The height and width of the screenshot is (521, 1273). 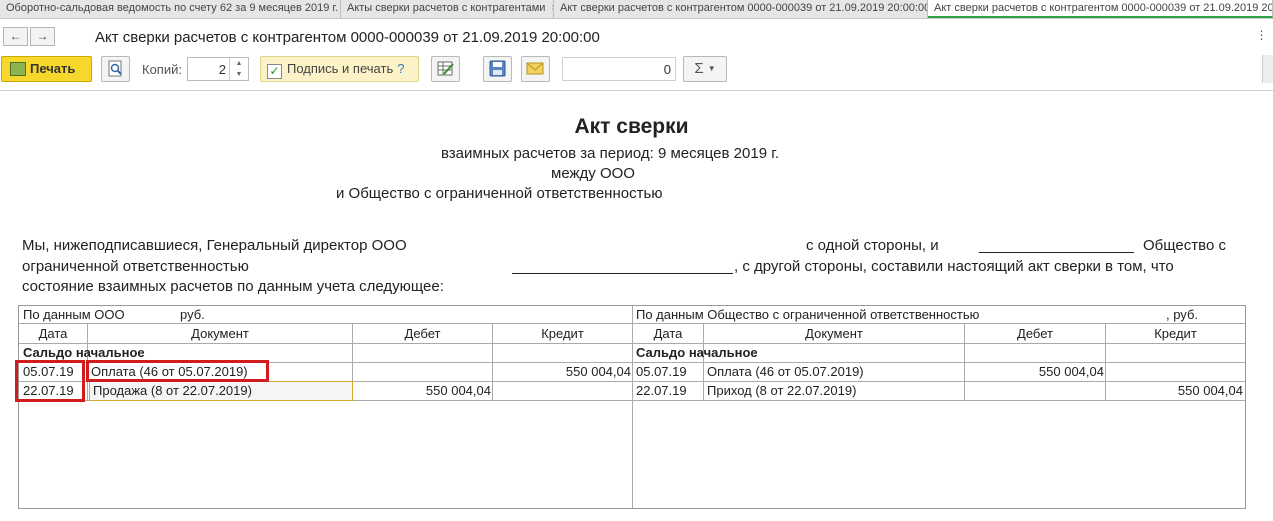 I want to click on para-line-1b: с одной стороны, и, so click(x=872, y=245).